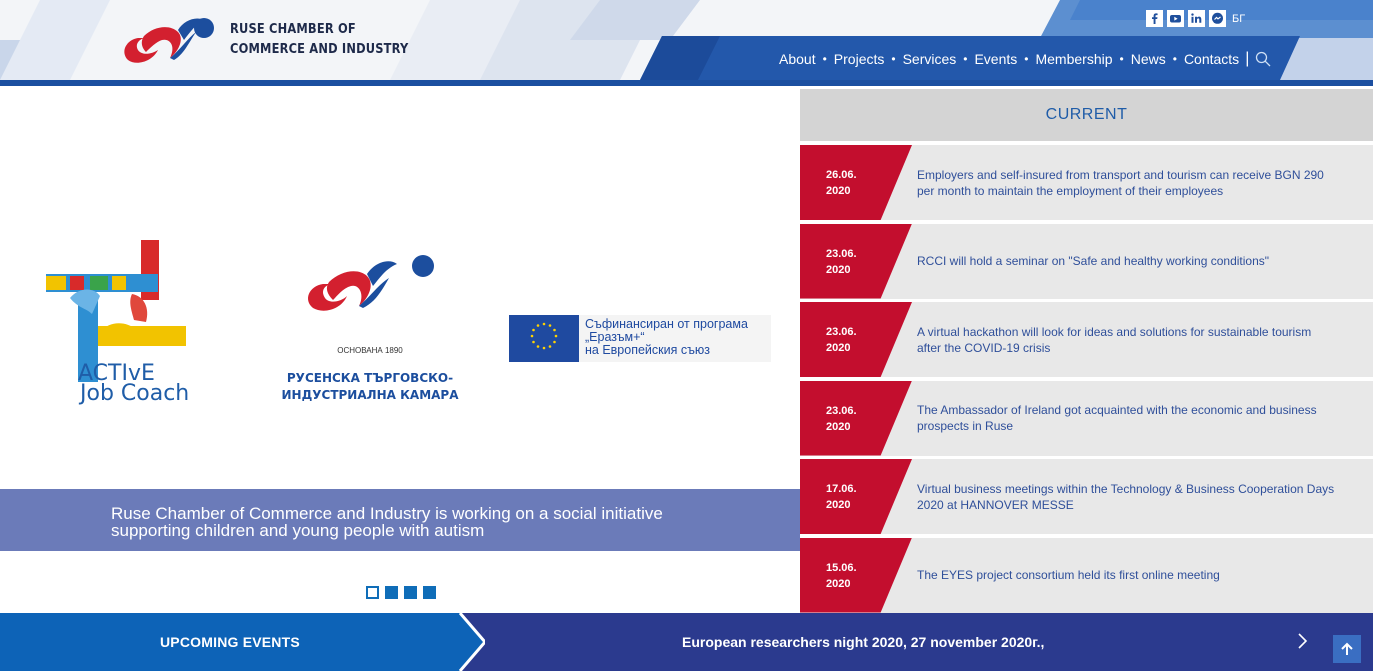 This screenshot has height=671, width=1373. I want to click on nav-contacts: Contacts, so click(1211, 59).